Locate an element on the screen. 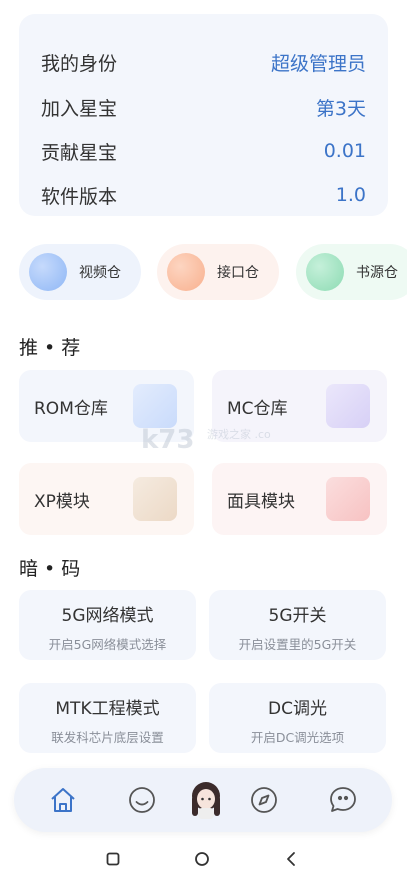 The width and height of the screenshot is (407, 877). back-icon is located at coordinates (291, 859).